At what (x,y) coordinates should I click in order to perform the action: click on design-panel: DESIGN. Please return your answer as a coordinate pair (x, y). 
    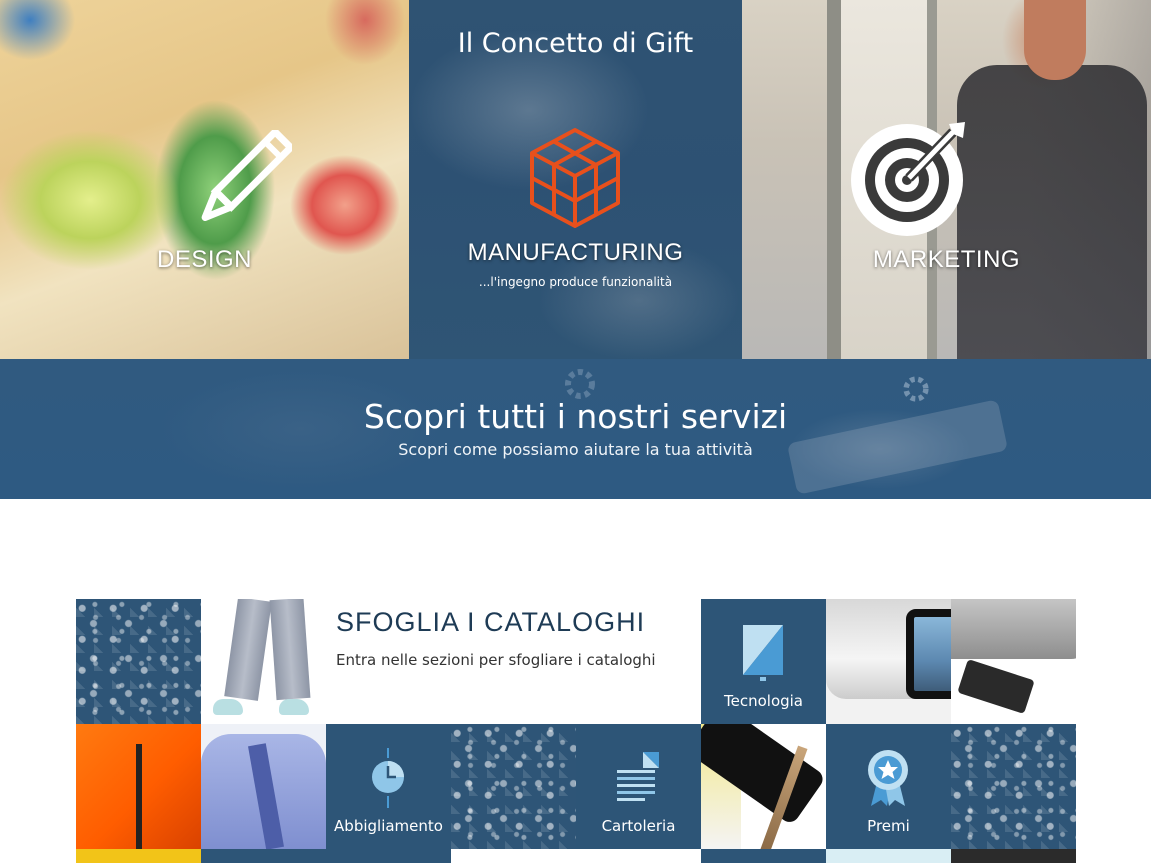
    Looking at the image, I should click on (204, 179).